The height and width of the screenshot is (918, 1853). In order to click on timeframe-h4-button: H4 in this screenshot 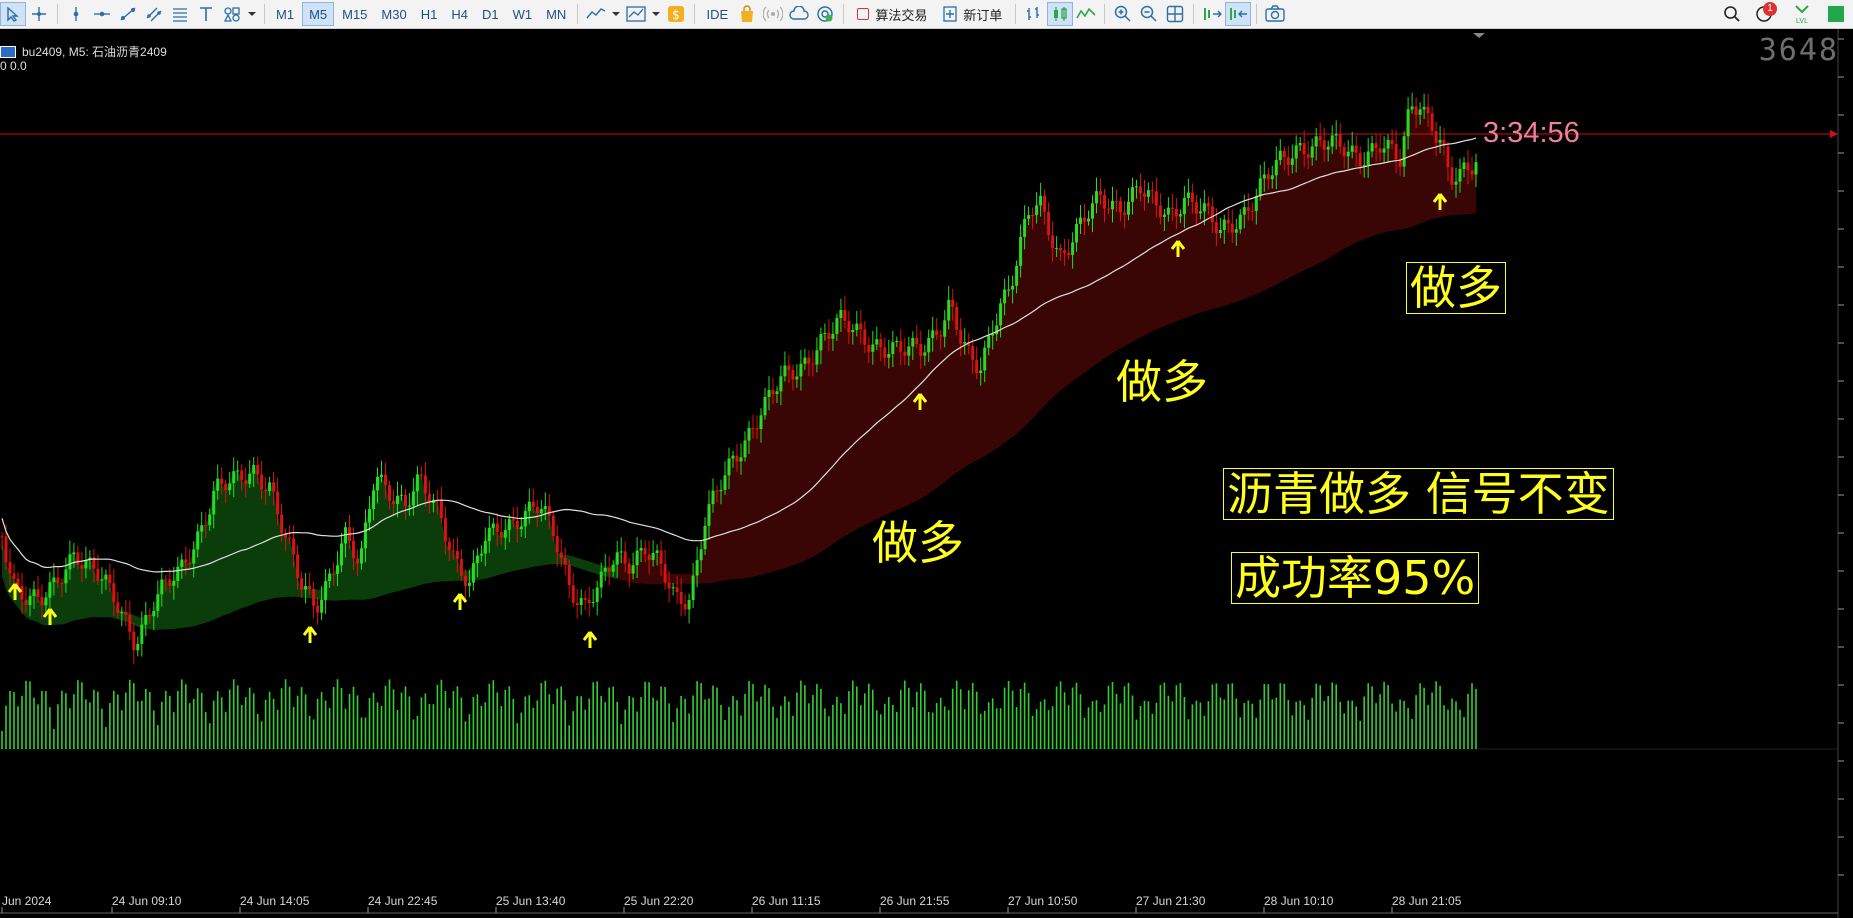, I will do `click(459, 14)`.